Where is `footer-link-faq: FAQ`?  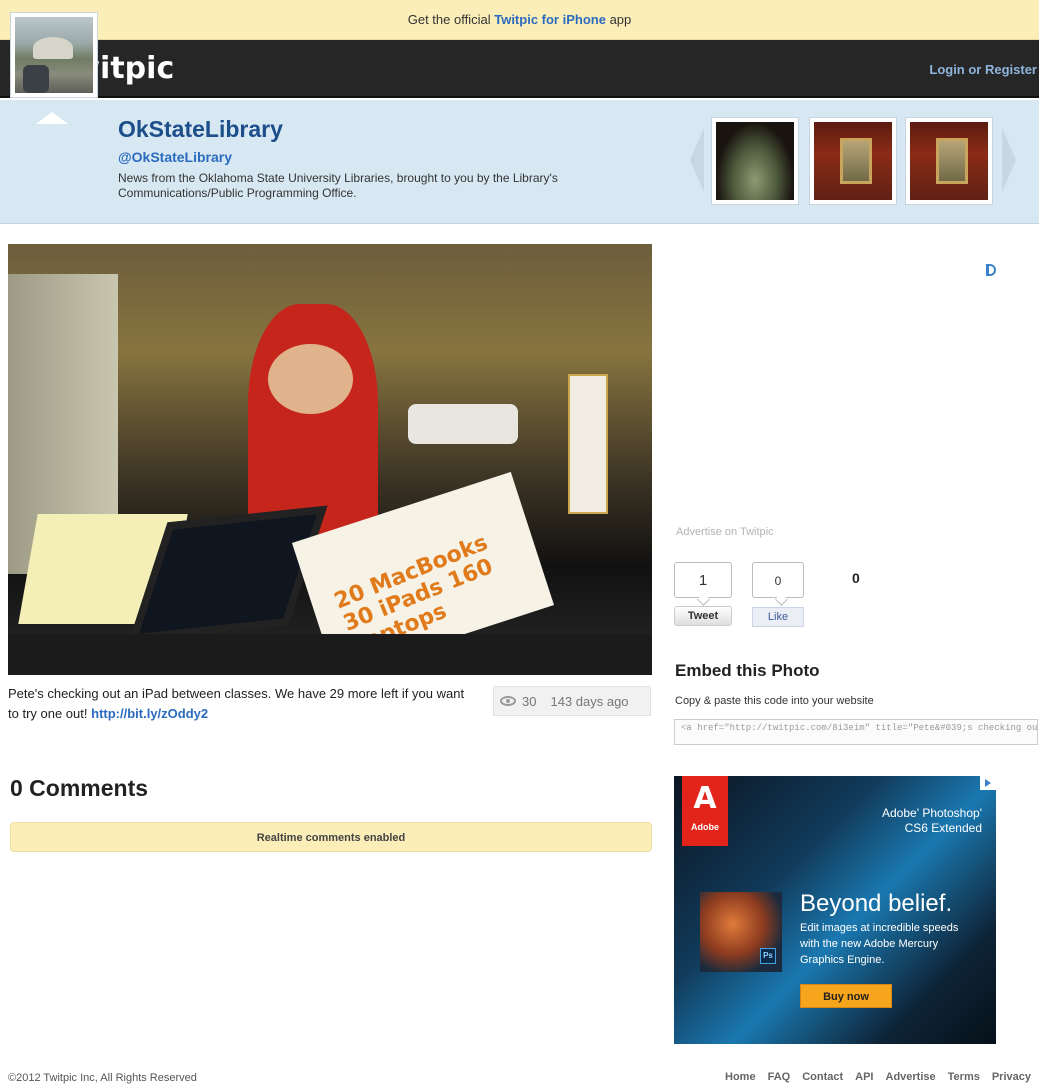
footer-link-faq: FAQ is located at coordinates (779, 1077).